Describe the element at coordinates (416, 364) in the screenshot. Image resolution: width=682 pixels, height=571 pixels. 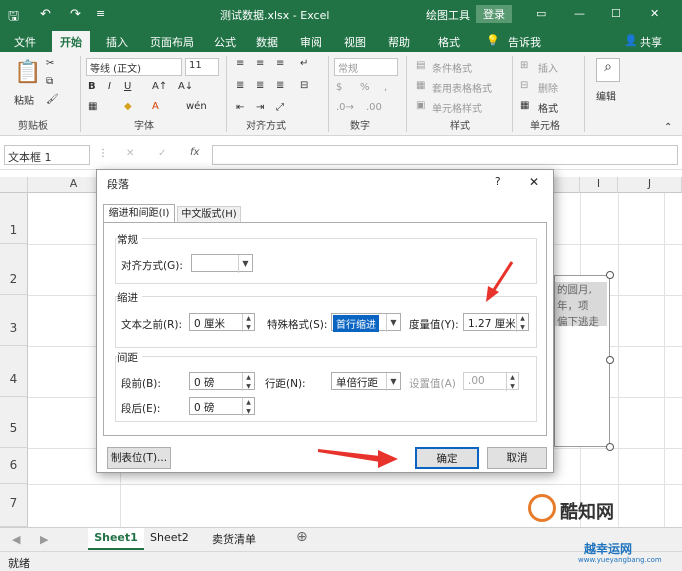
I see `annotation-arrows` at that location.